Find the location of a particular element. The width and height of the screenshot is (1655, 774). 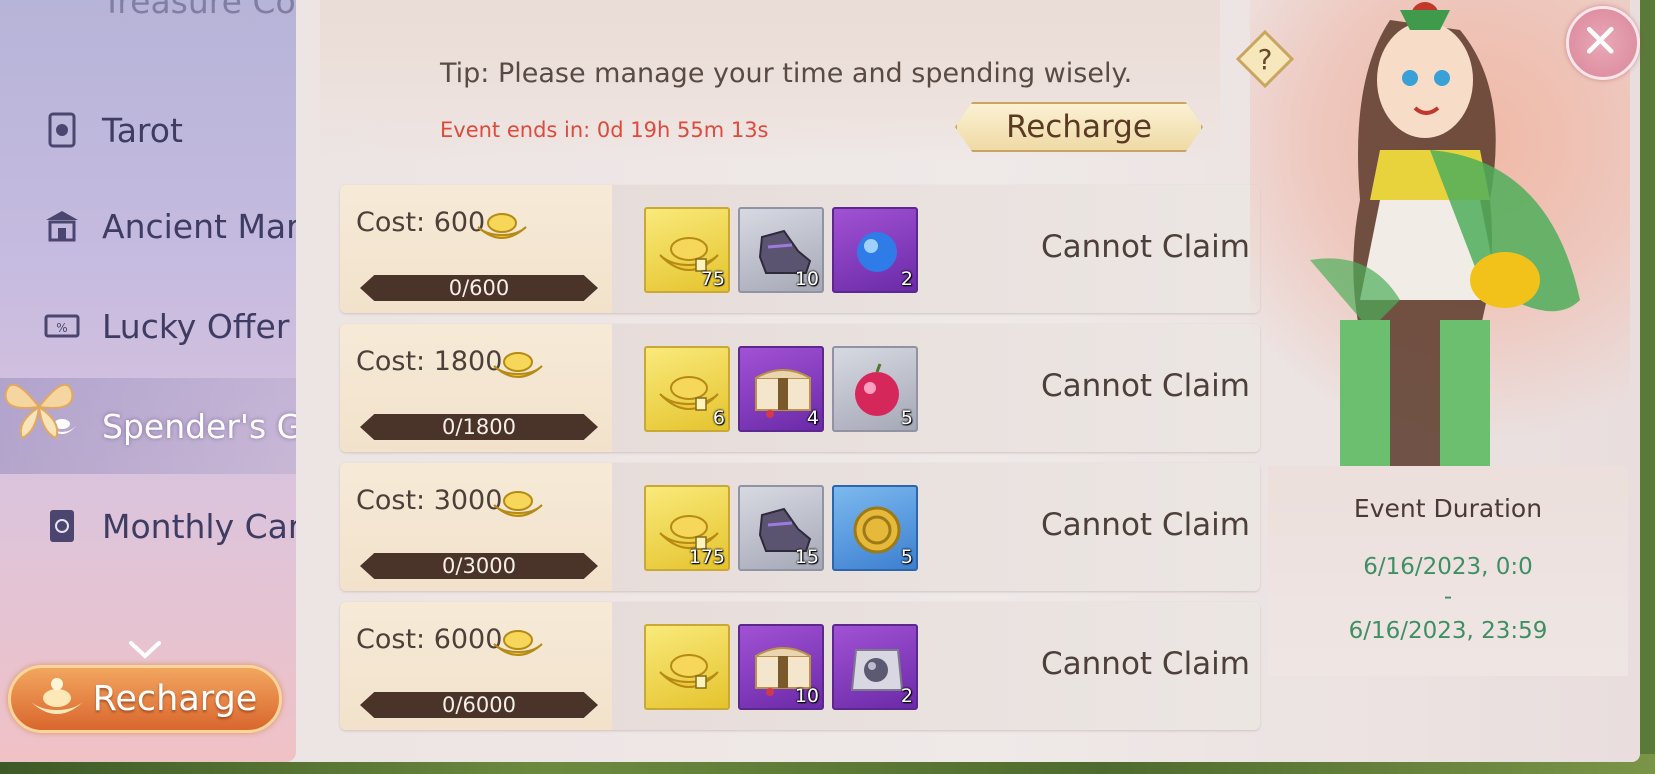

ticket-icon: % is located at coordinates (62, 326).